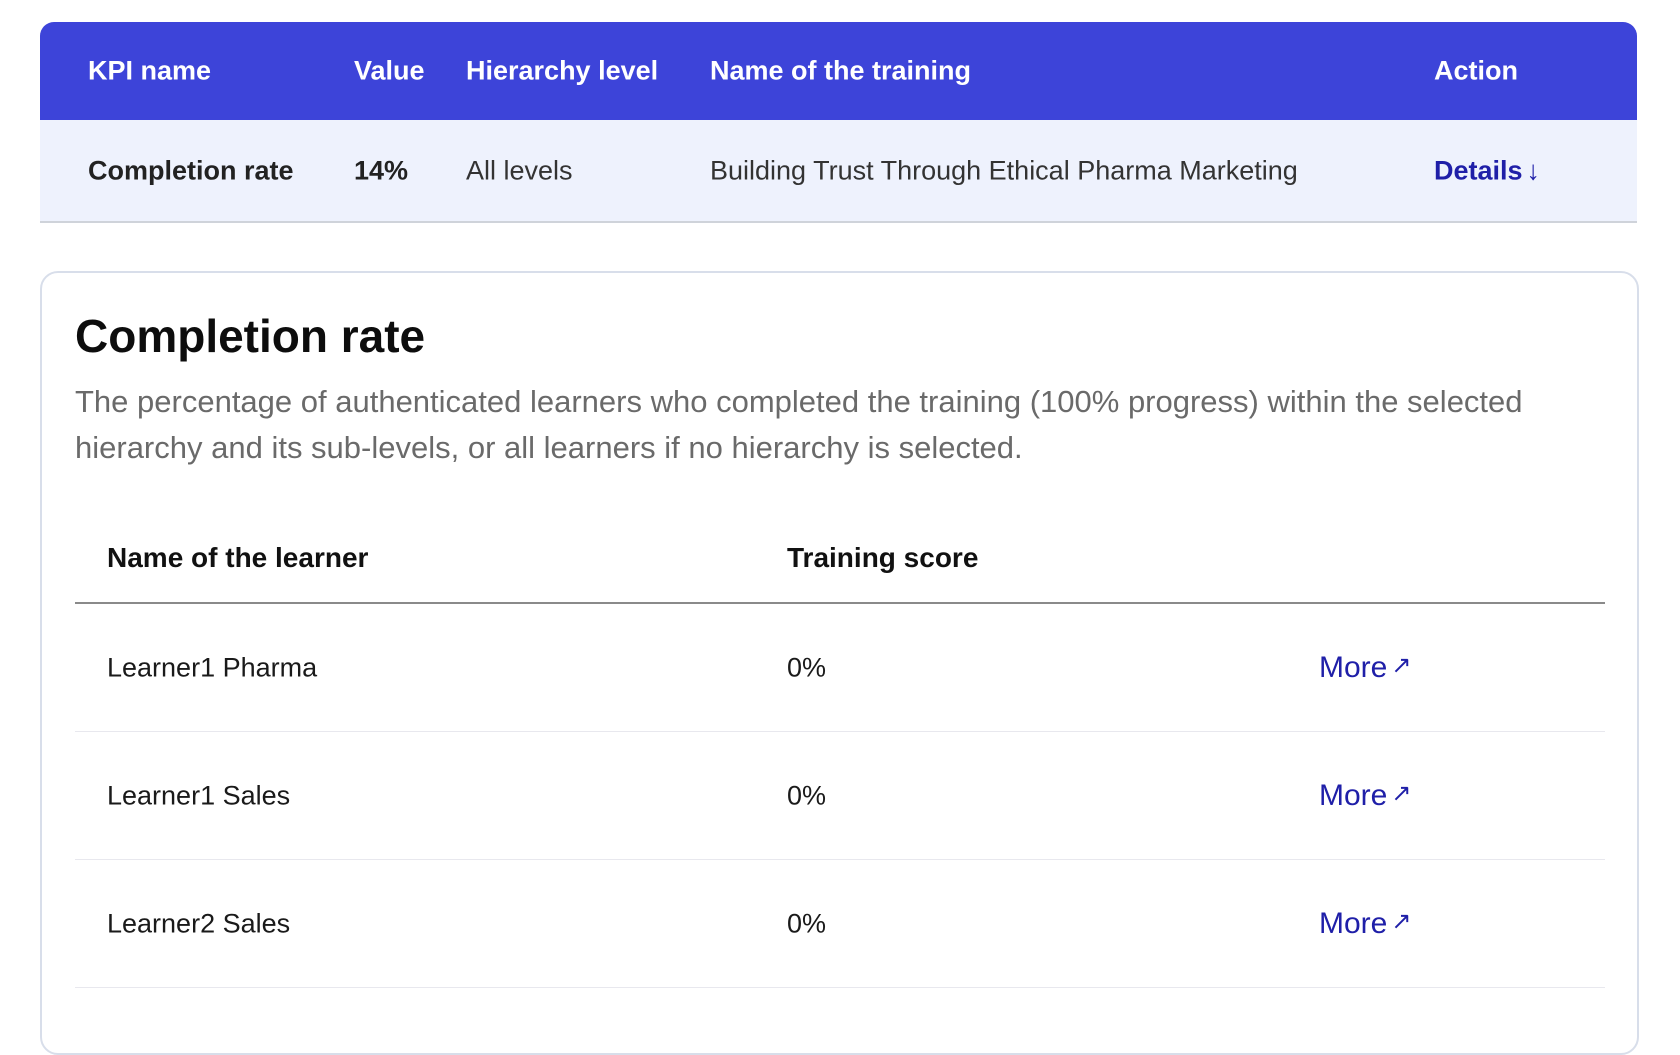  I want to click on hierarchy-level-cell: All levels, so click(519, 170).